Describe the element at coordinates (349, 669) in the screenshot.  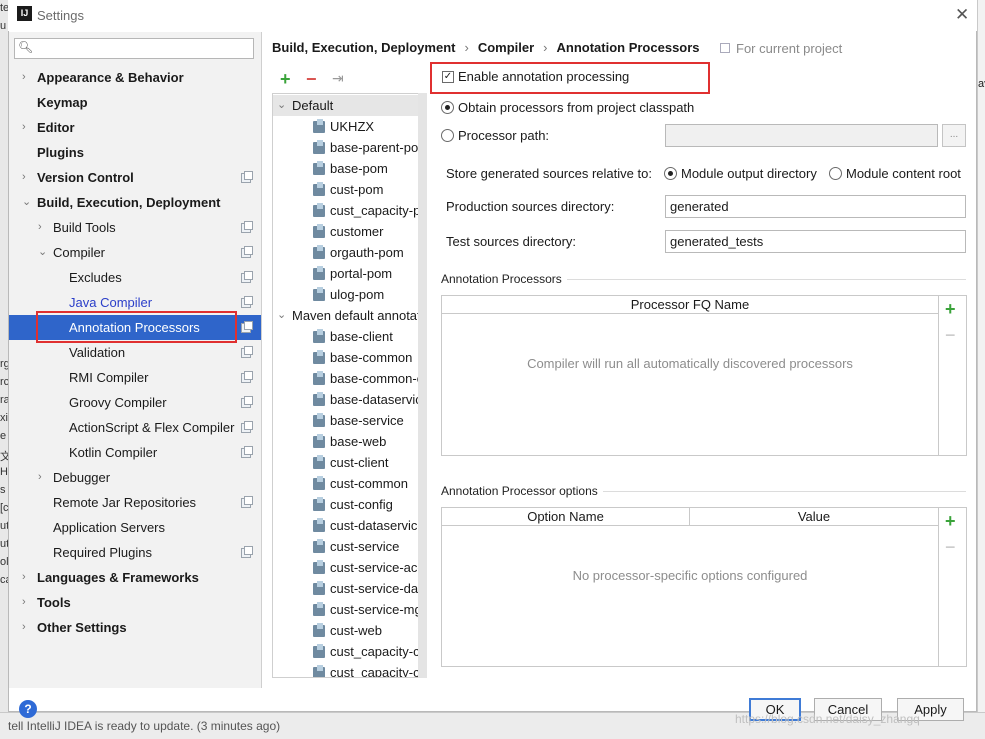
I see `module-item: cust_capacity-core` at that location.